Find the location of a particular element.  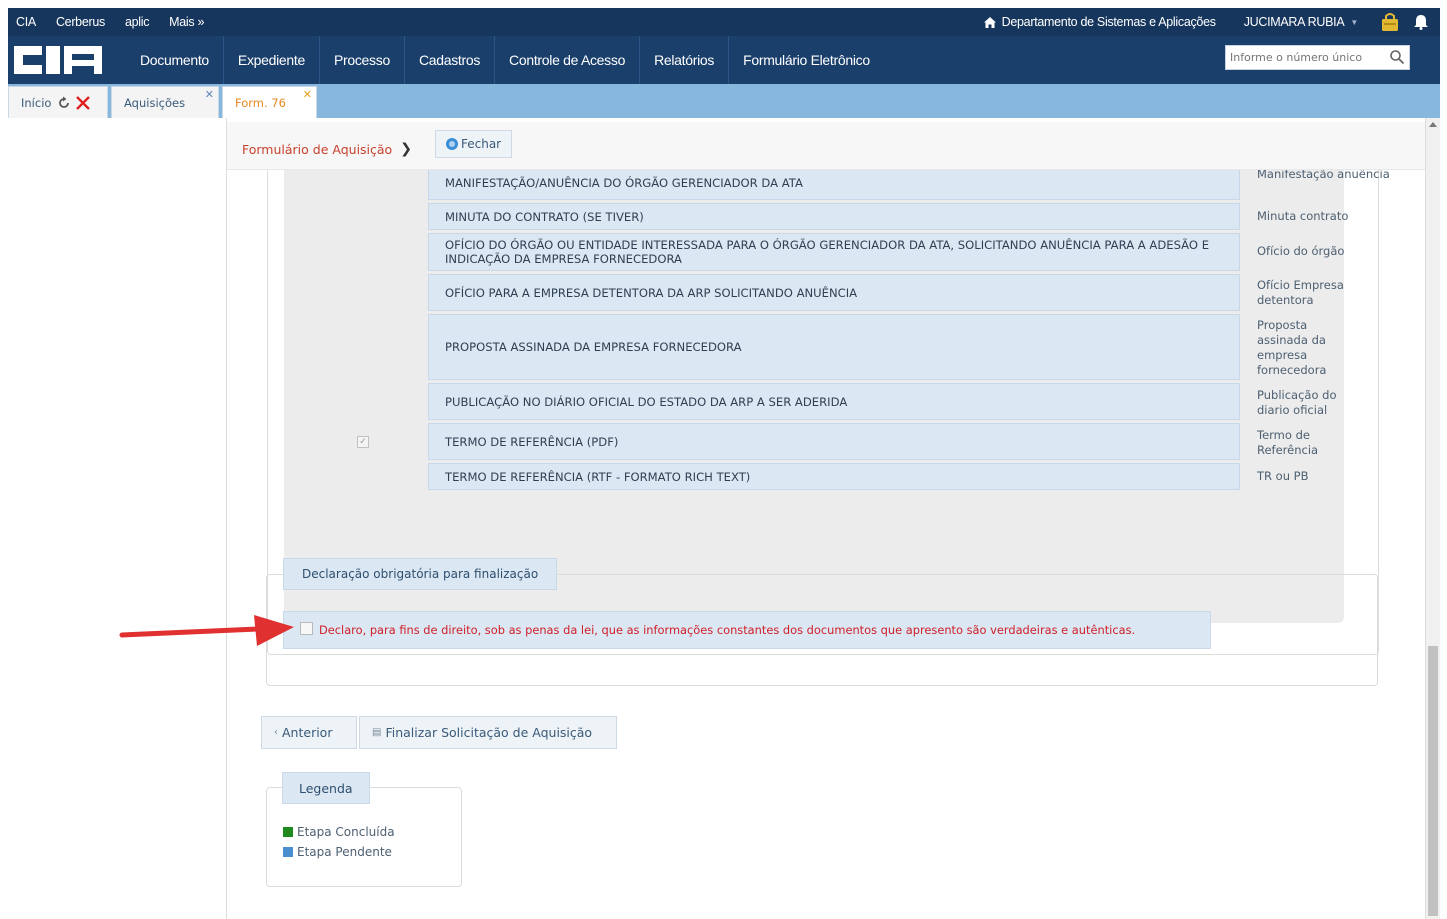

breadcrumb: Formulário de Aquisição ❯ is located at coordinates (327, 149).